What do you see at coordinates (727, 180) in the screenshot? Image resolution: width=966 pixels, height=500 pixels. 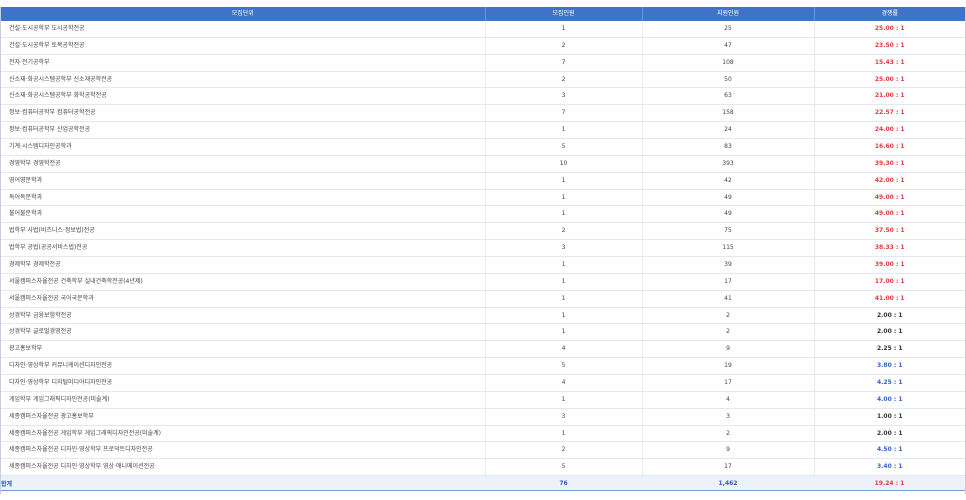 I see `applicants-cell: 42` at bounding box center [727, 180].